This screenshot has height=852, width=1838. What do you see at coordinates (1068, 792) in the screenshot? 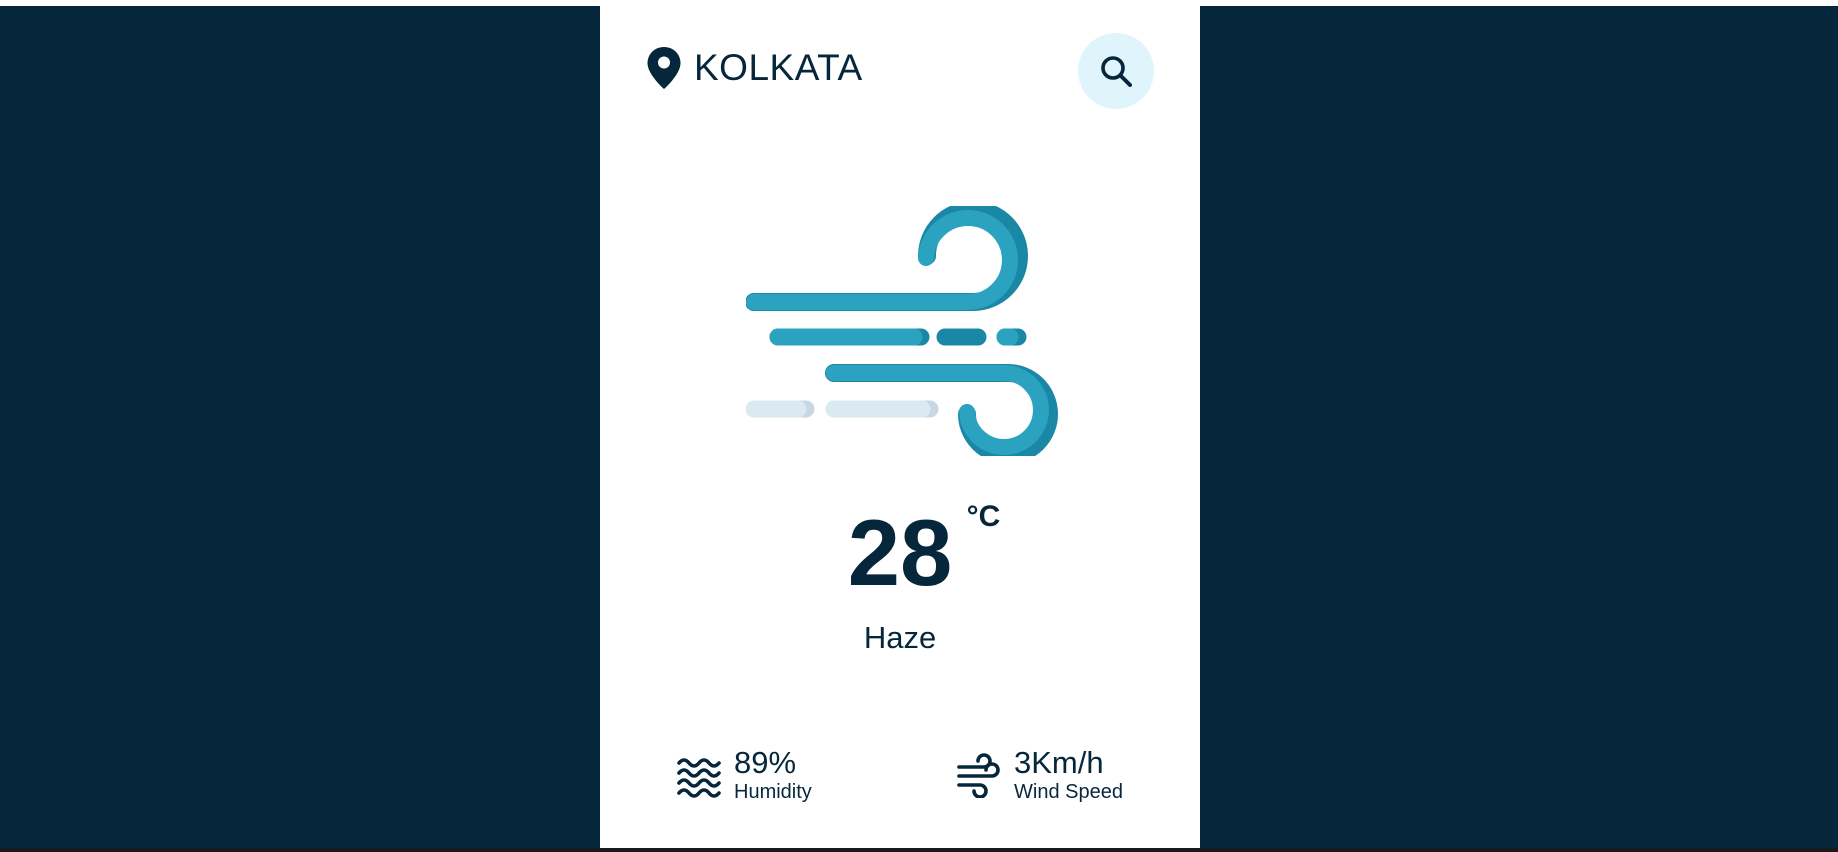
I see `wind-label: Wind Speed` at bounding box center [1068, 792].